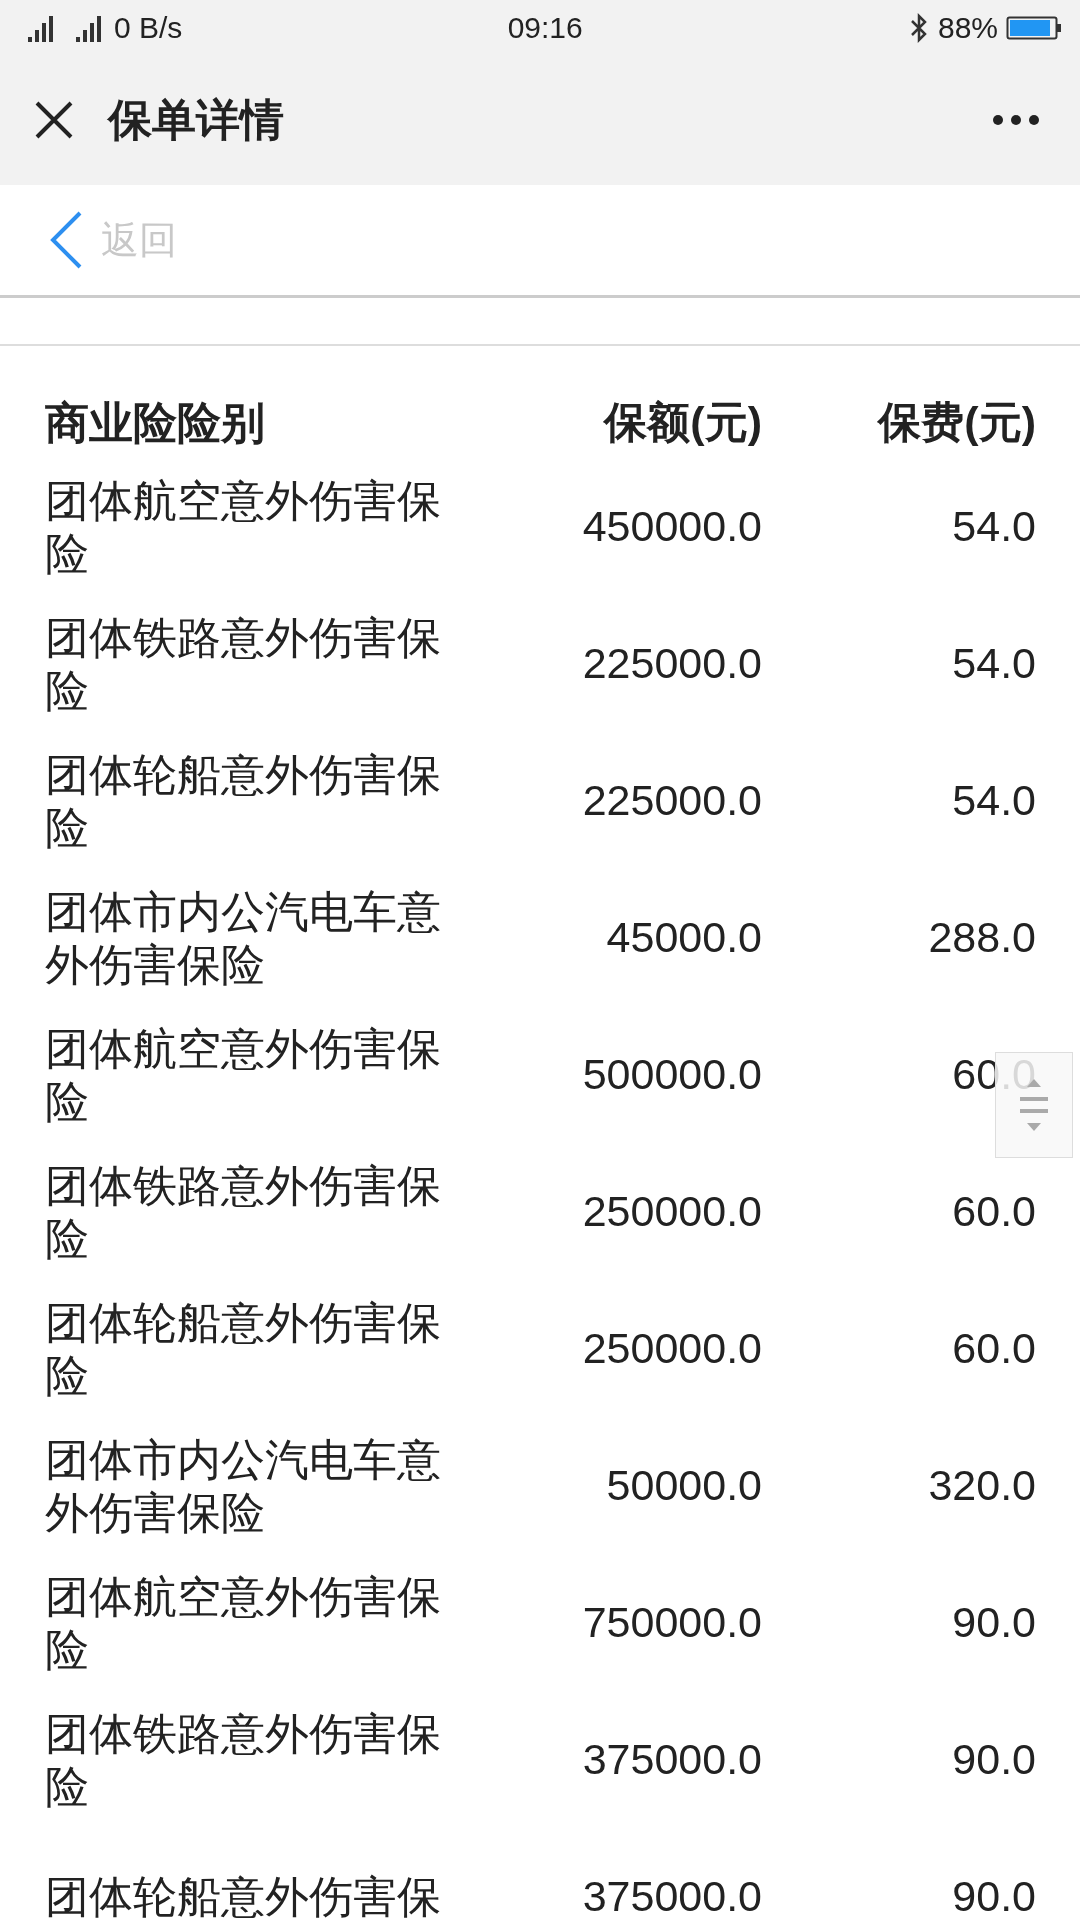  Describe the element at coordinates (682, 422) in the screenshot. I see `column-header: 保额(元)` at that location.